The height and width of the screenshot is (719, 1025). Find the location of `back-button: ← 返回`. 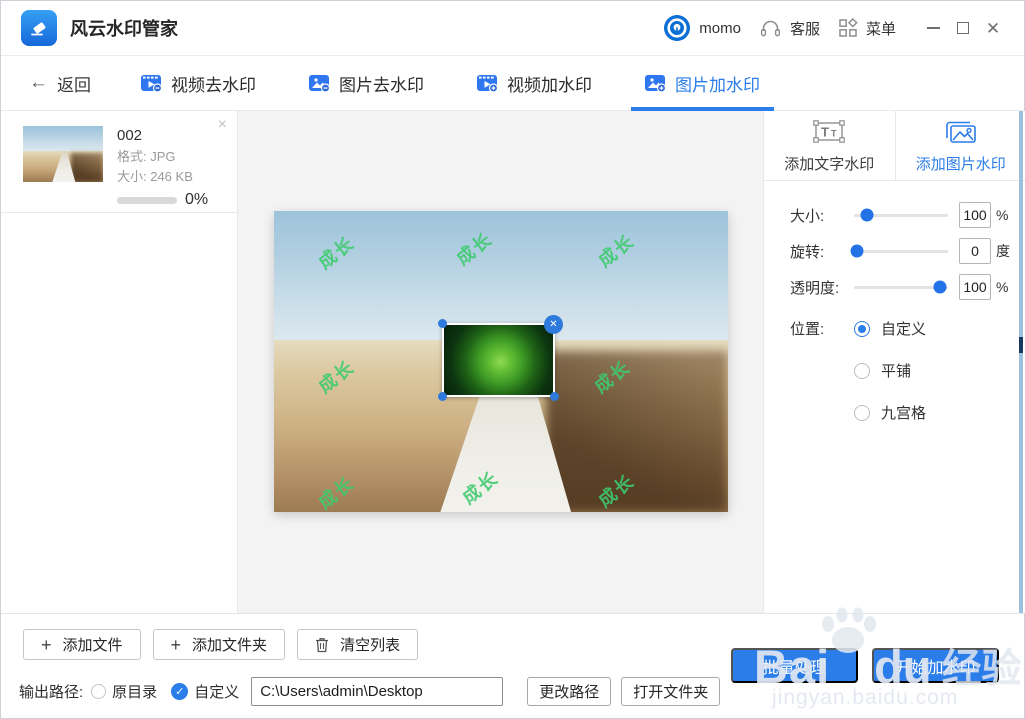

back-button: ← 返回 is located at coordinates (60, 83).